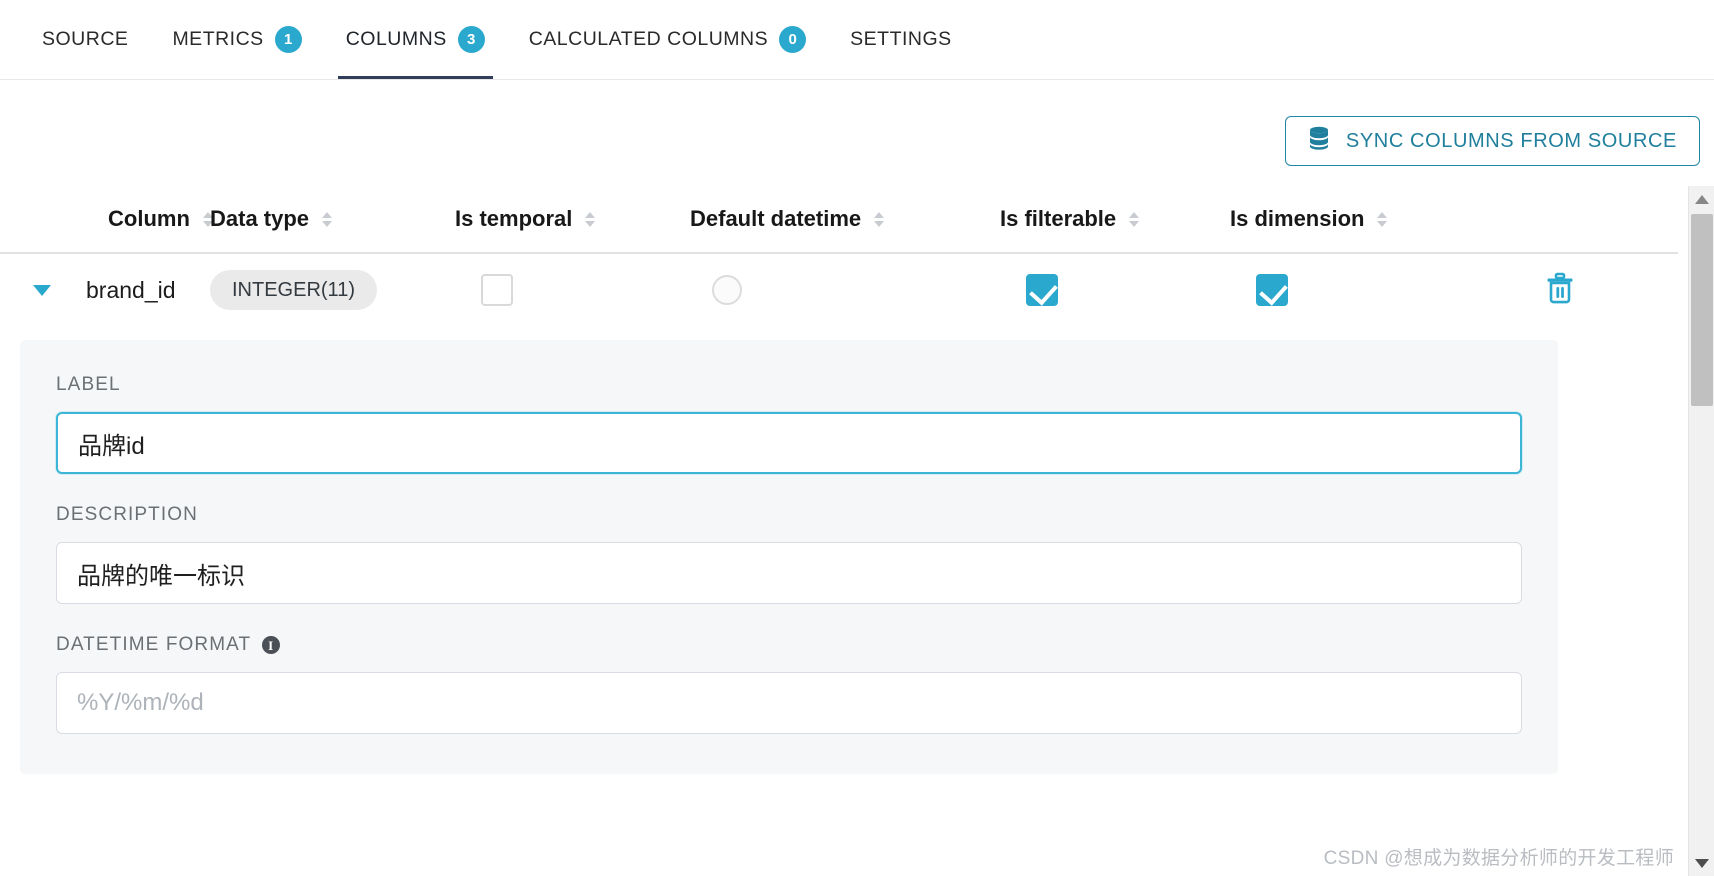  I want to click on tab-source-label: SOURCE, so click(85, 39).